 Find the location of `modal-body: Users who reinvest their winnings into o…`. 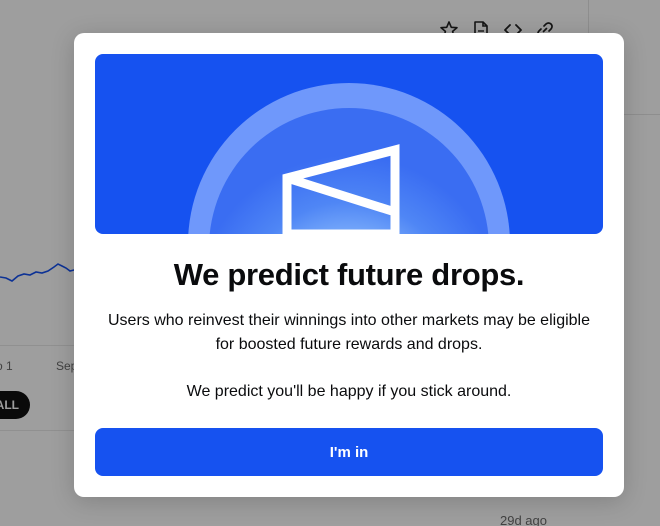

modal-body: Users who reinvest their winnings into o… is located at coordinates (349, 356).